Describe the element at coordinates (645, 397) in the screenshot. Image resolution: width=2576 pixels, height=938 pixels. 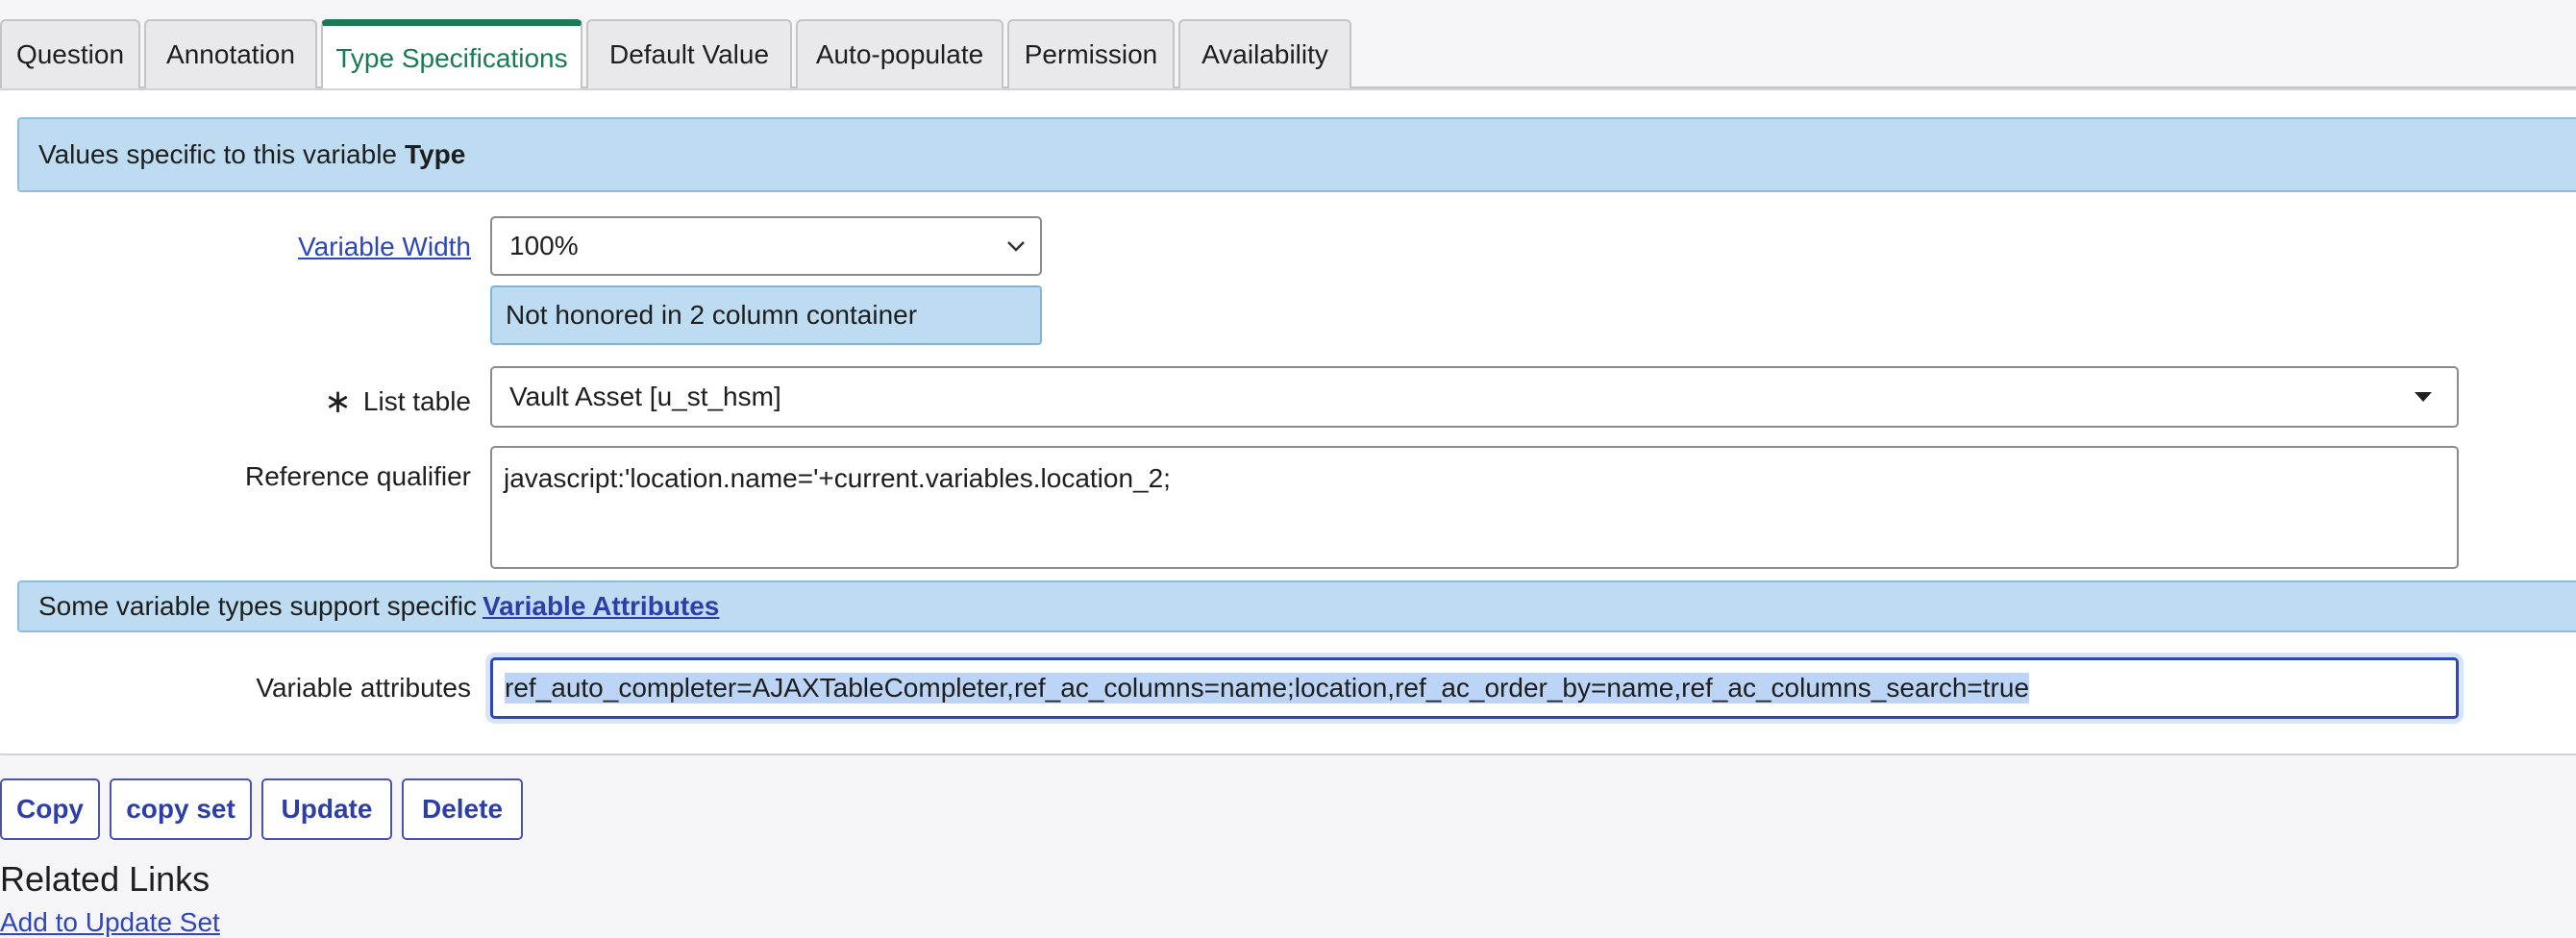
I see `list-table-value: Vault Asset [u_st_hsm]` at that location.